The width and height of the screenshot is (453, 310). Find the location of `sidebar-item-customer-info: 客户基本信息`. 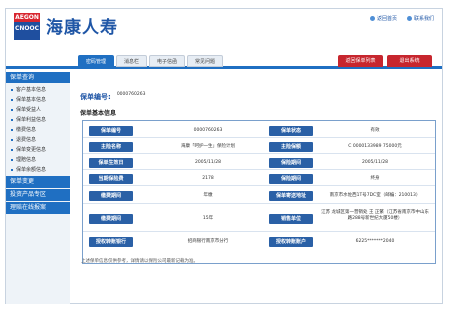

sidebar-item-customer-info: 客户基本信息 is located at coordinates (38, 90).